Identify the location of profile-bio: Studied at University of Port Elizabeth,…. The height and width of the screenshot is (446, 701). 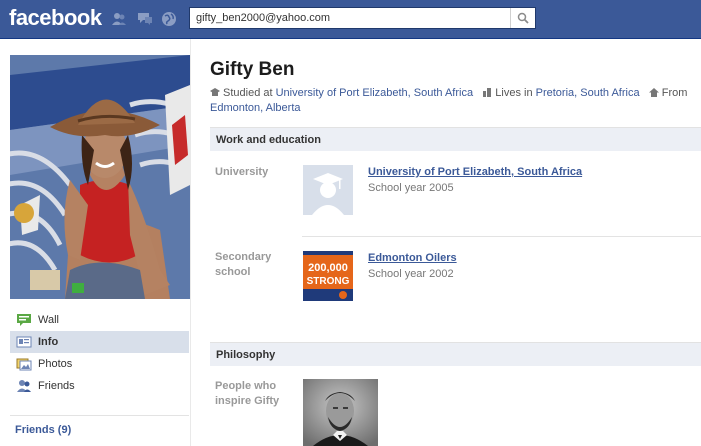
(452, 101).